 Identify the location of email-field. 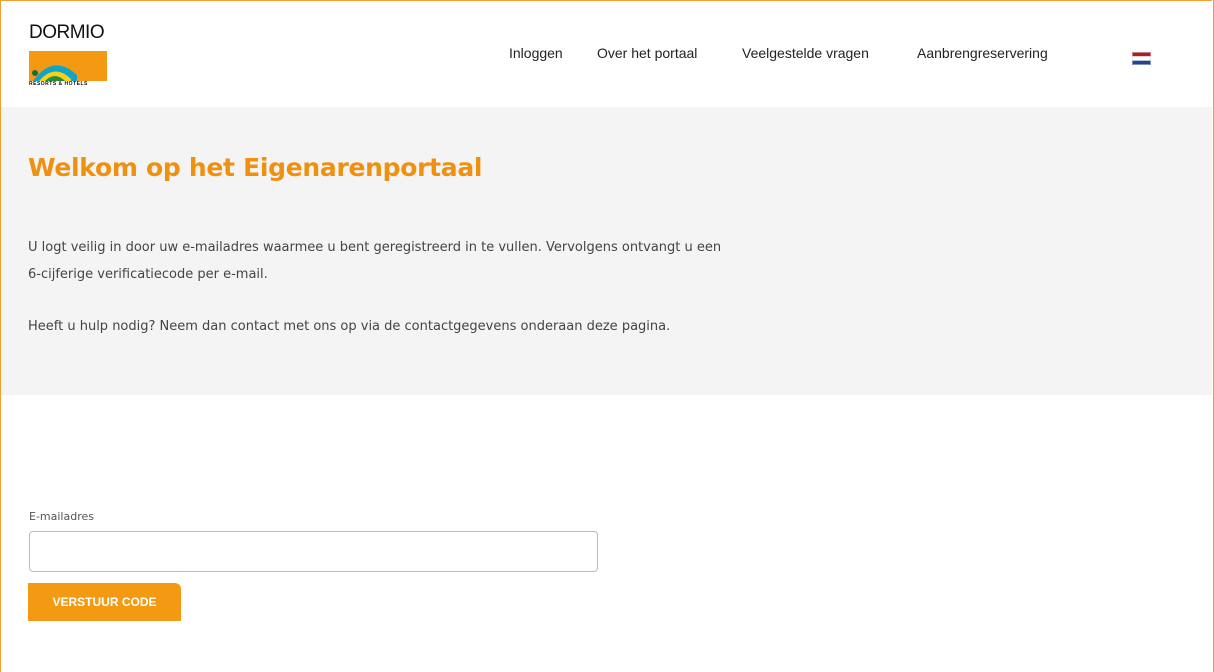
(313, 551).